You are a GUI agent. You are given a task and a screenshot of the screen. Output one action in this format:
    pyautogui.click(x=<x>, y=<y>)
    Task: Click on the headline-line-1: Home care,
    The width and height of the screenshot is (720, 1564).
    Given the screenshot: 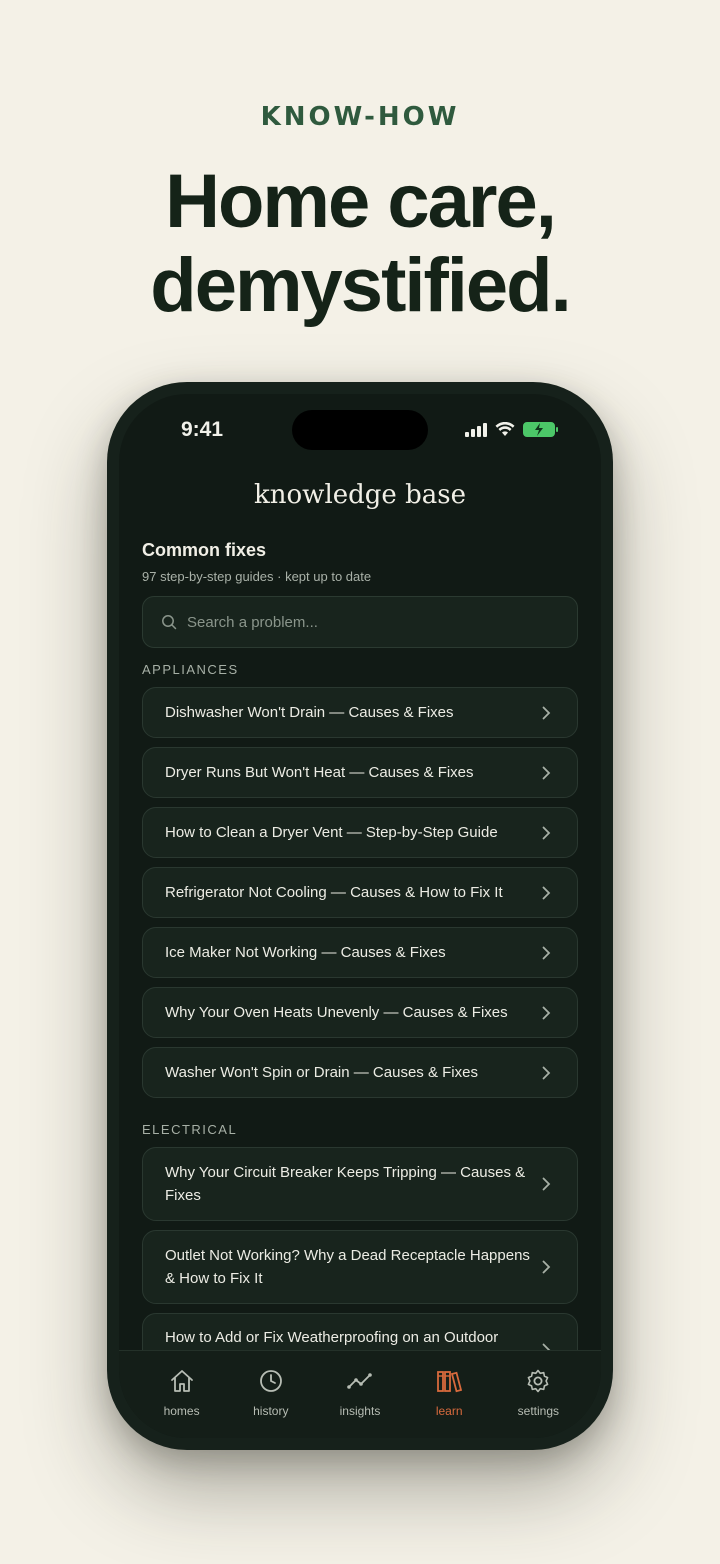 What is the action you would take?
    pyautogui.click(x=361, y=201)
    